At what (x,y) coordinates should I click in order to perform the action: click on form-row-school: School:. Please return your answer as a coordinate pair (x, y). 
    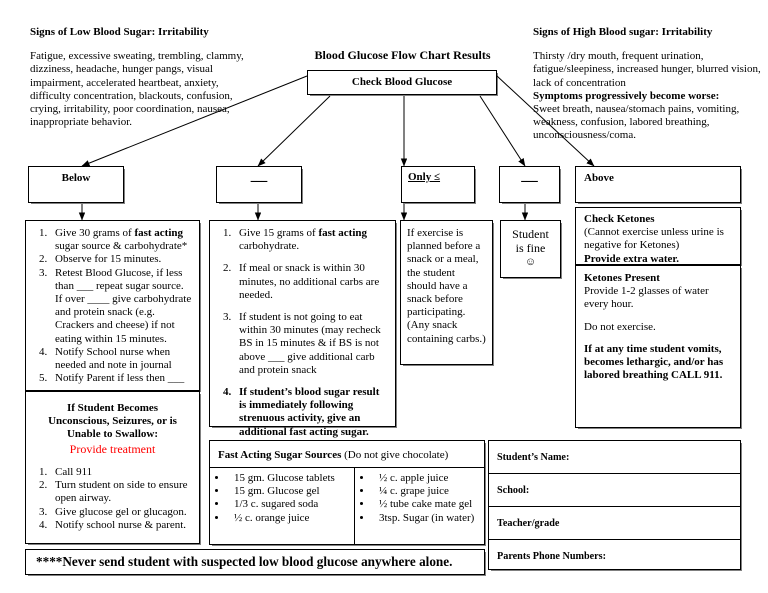
    Looking at the image, I should click on (614, 490).